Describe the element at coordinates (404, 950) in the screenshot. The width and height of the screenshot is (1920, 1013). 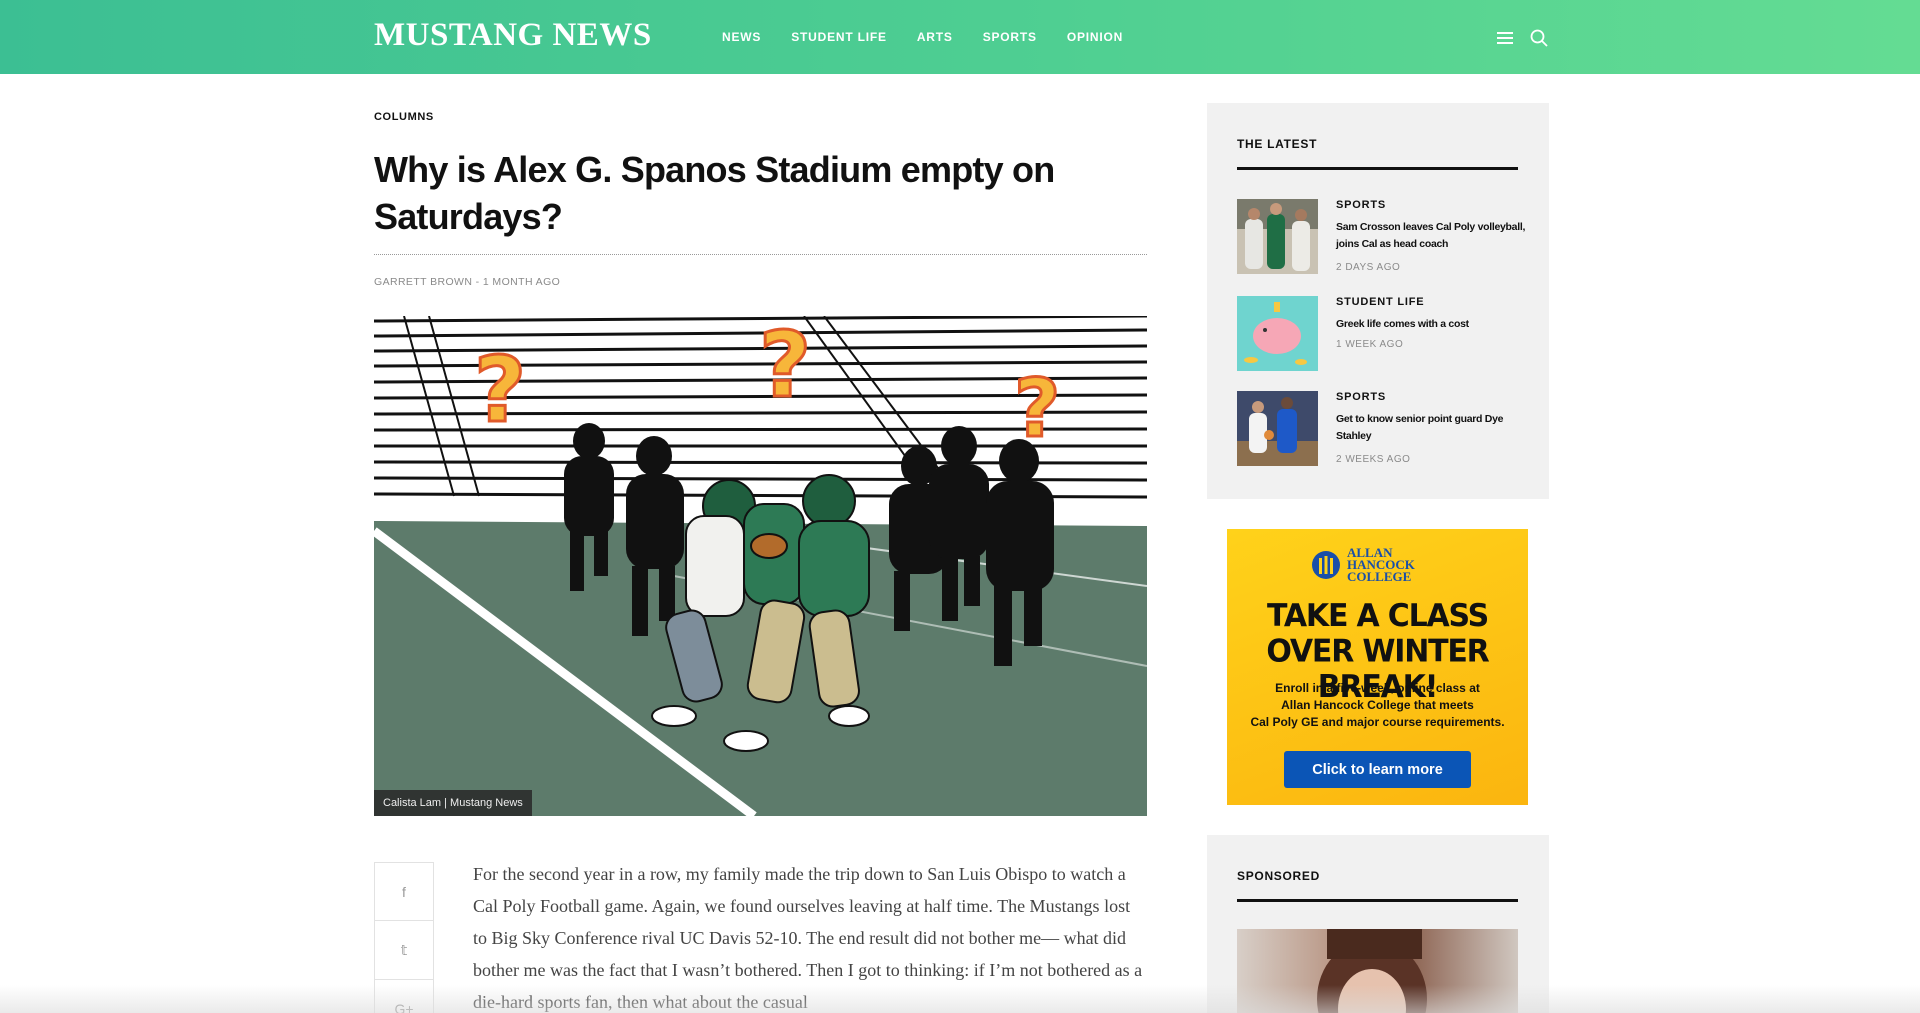
I see `twitter-icon: 𝕥` at that location.